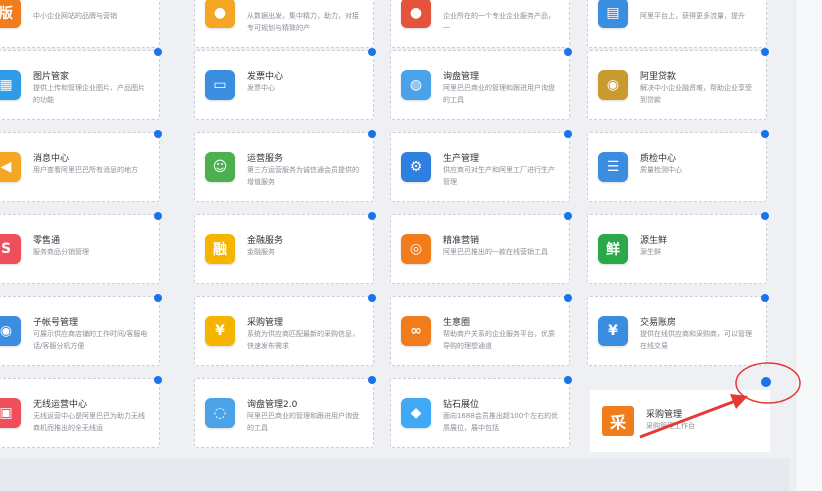 This screenshot has width=822, height=491. What do you see at coordinates (461, 77) in the screenshot?
I see `card-title: 询盘管理` at bounding box center [461, 77].